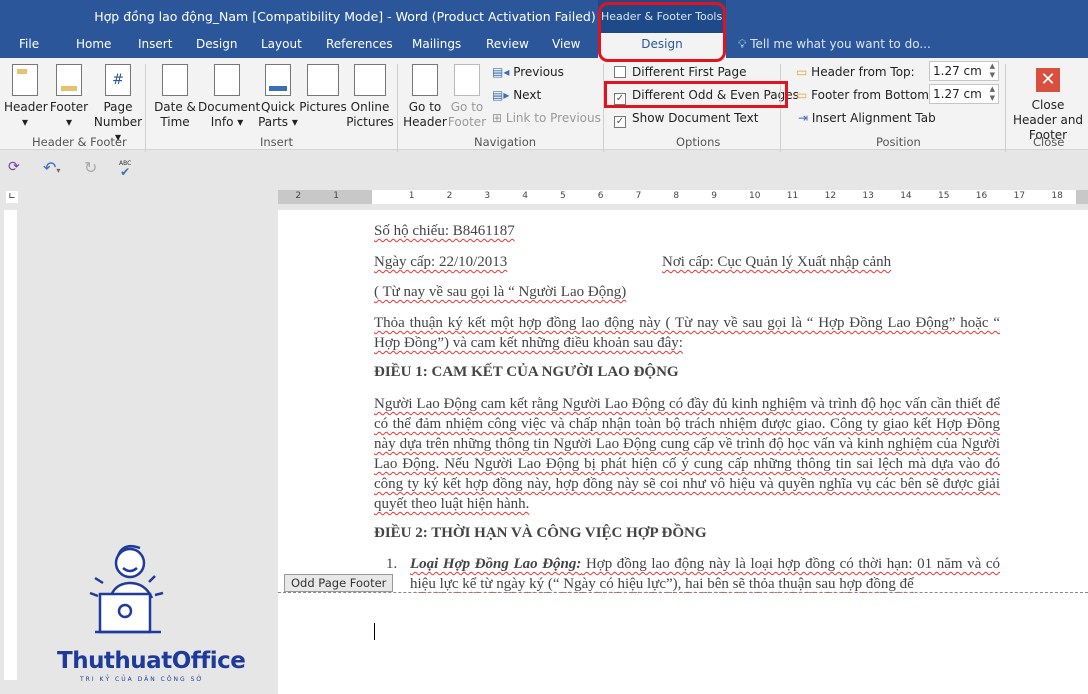 The width and height of the screenshot is (1088, 694). What do you see at coordinates (830, 196) in the screenshot?
I see `ruler-tick-label: 12` at bounding box center [830, 196].